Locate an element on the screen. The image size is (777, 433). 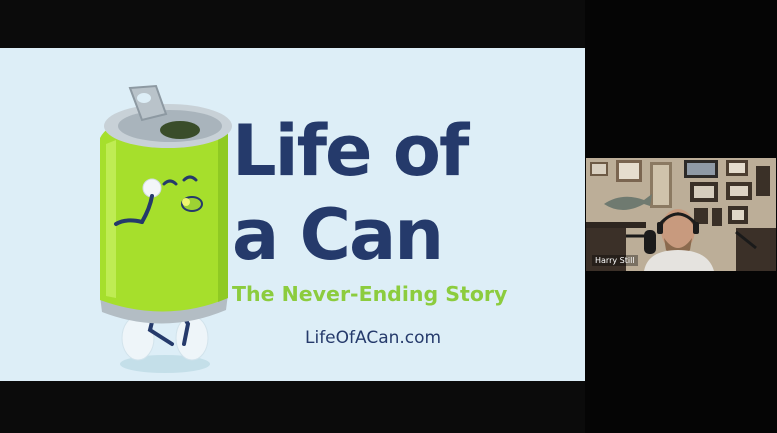
slide-title-line-1: Life of is located at coordinates (350, 151).